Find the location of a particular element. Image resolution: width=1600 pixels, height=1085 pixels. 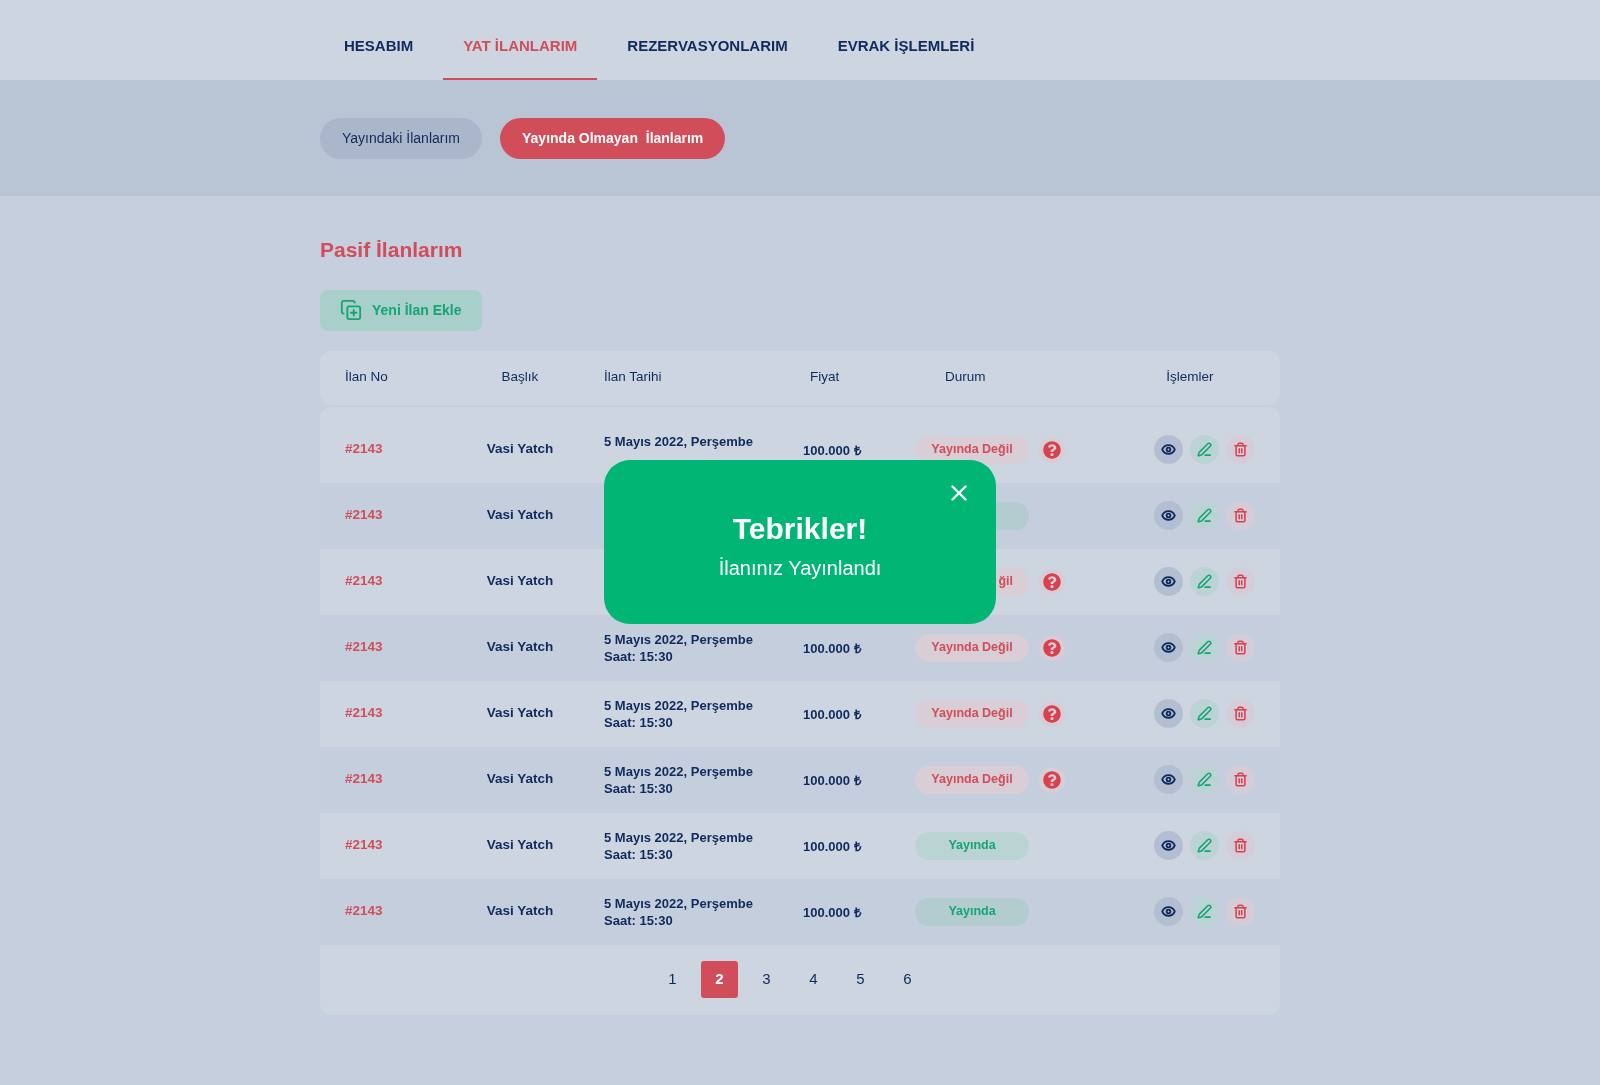

page-button: 4 is located at coordinates (813, 979).